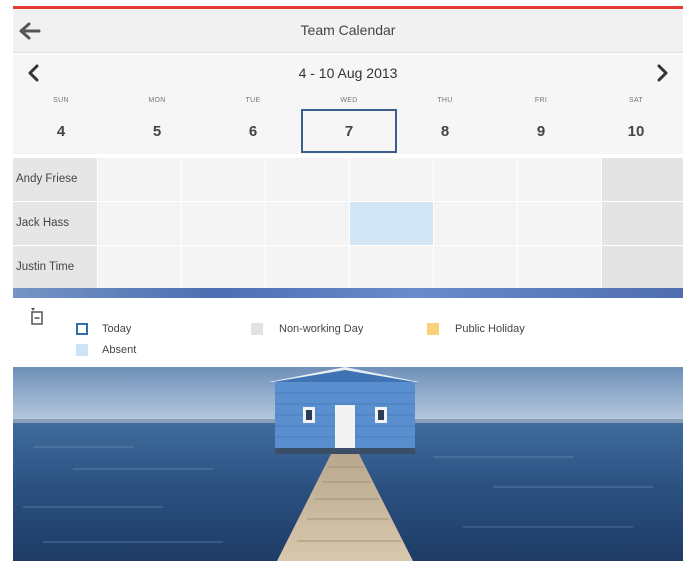  What do you see at coordinates (55, 223) in the screenshot?
I see `member-name: Jack Hass` at bounding box center [55, 223].